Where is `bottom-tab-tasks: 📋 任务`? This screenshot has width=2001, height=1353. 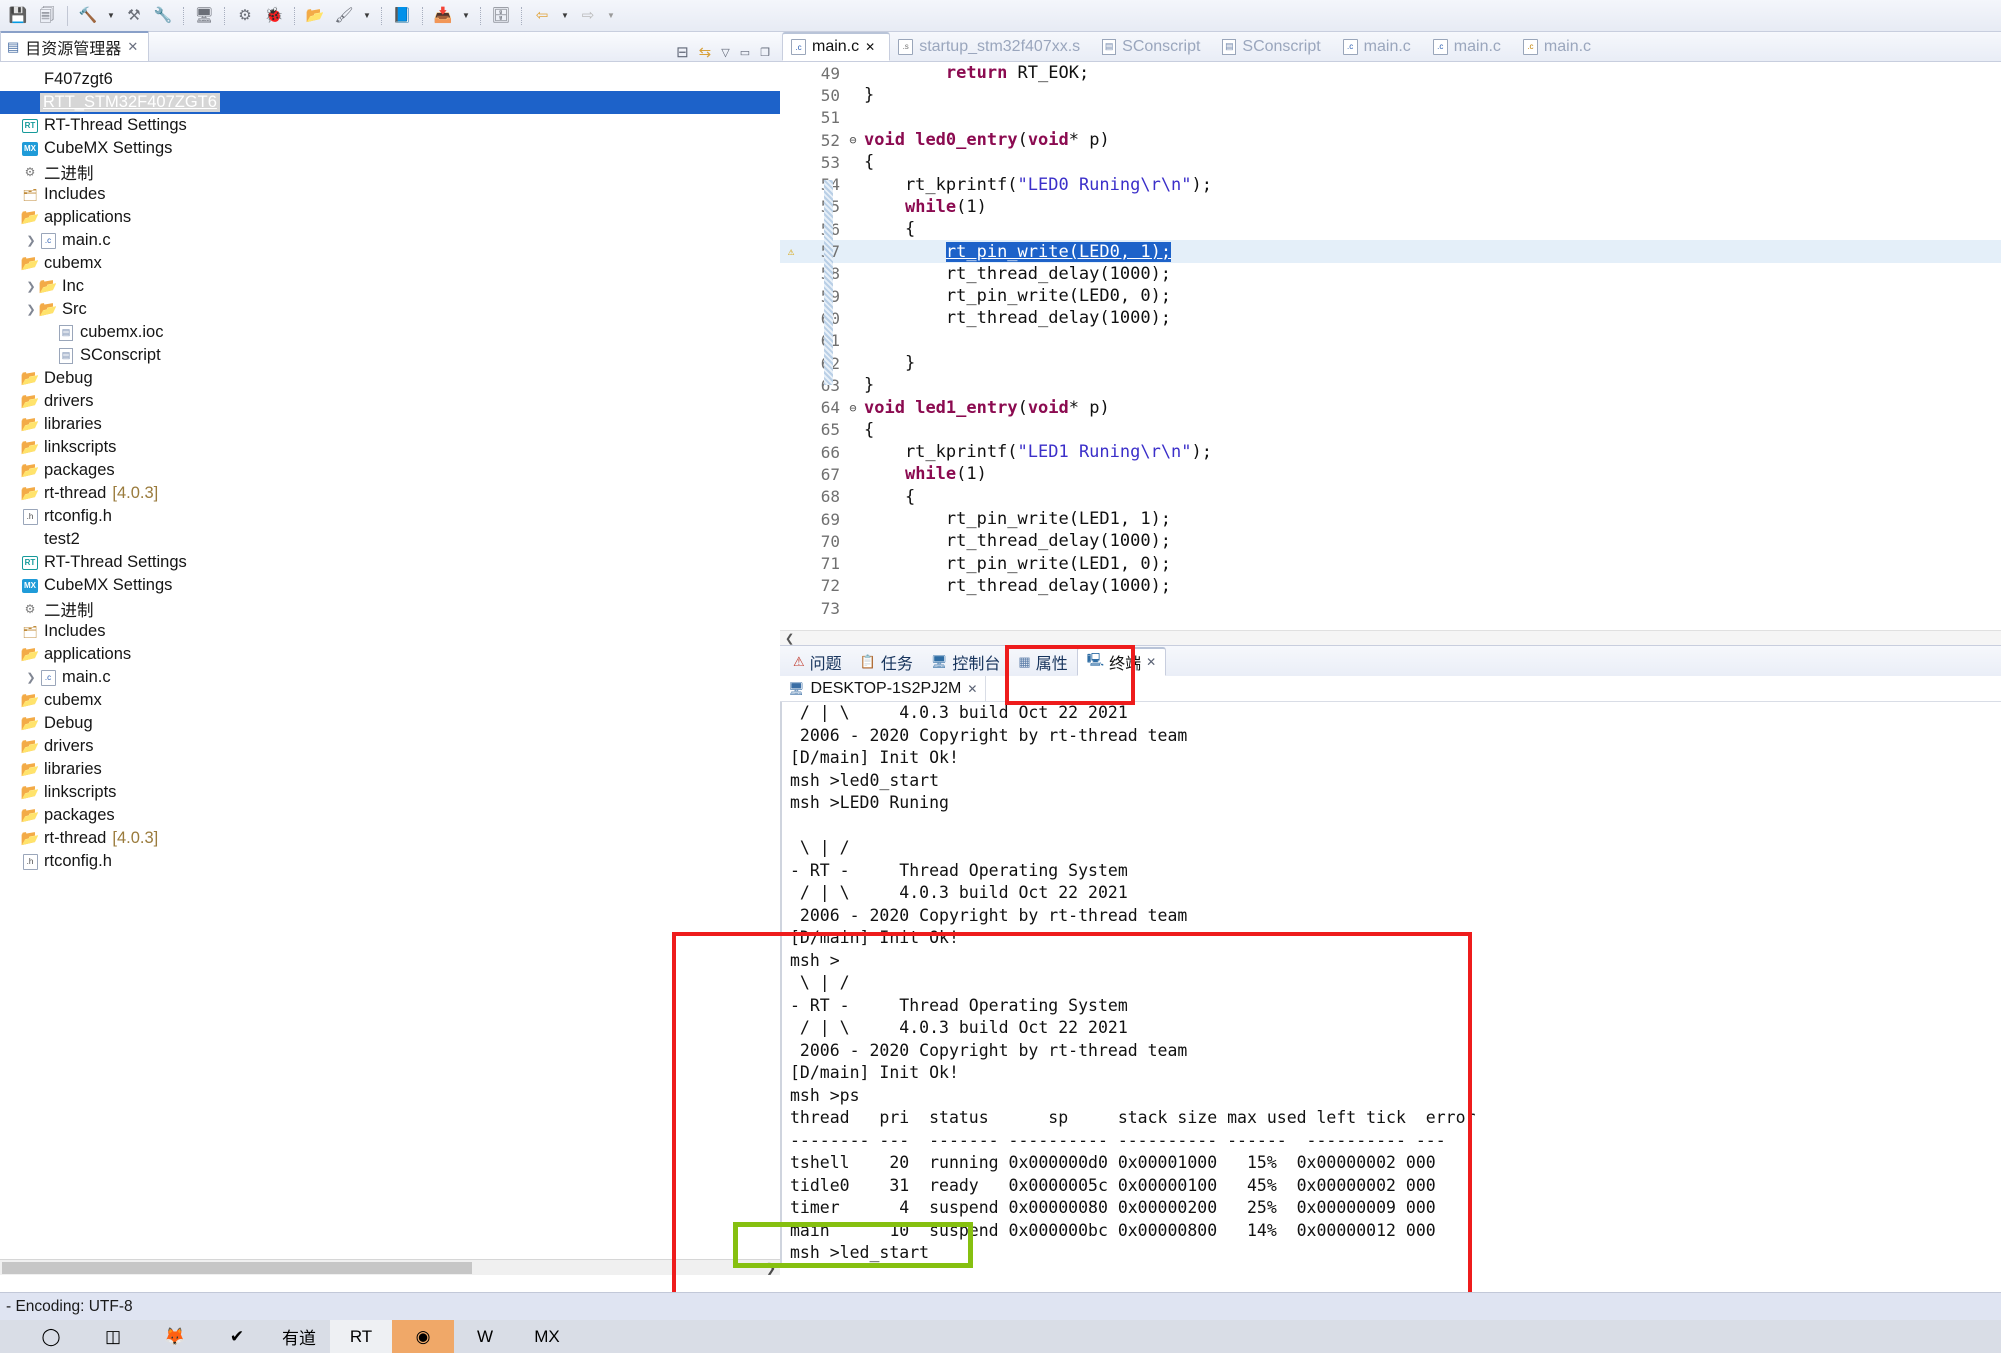 bottom-tab-tasks: 📋 任务 is located at coordinates (886, 661).